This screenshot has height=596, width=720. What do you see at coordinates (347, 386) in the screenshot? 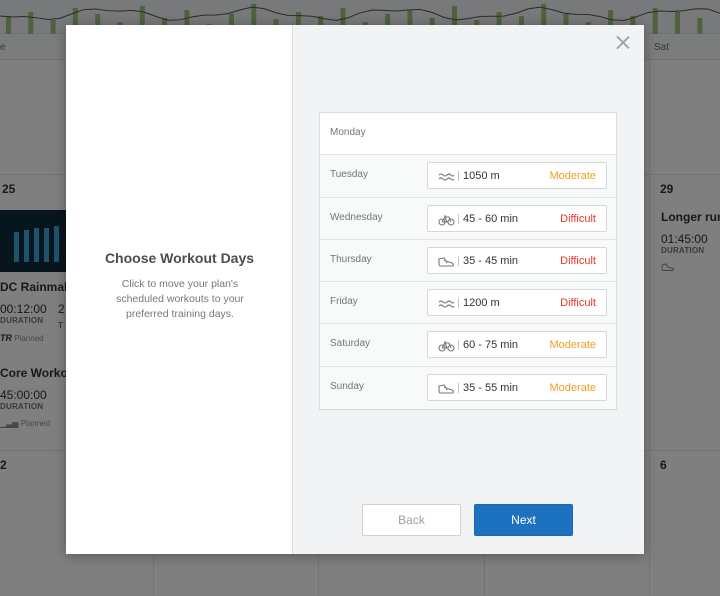
I see `day-label: Sunday` at bounding box center [347, 386].